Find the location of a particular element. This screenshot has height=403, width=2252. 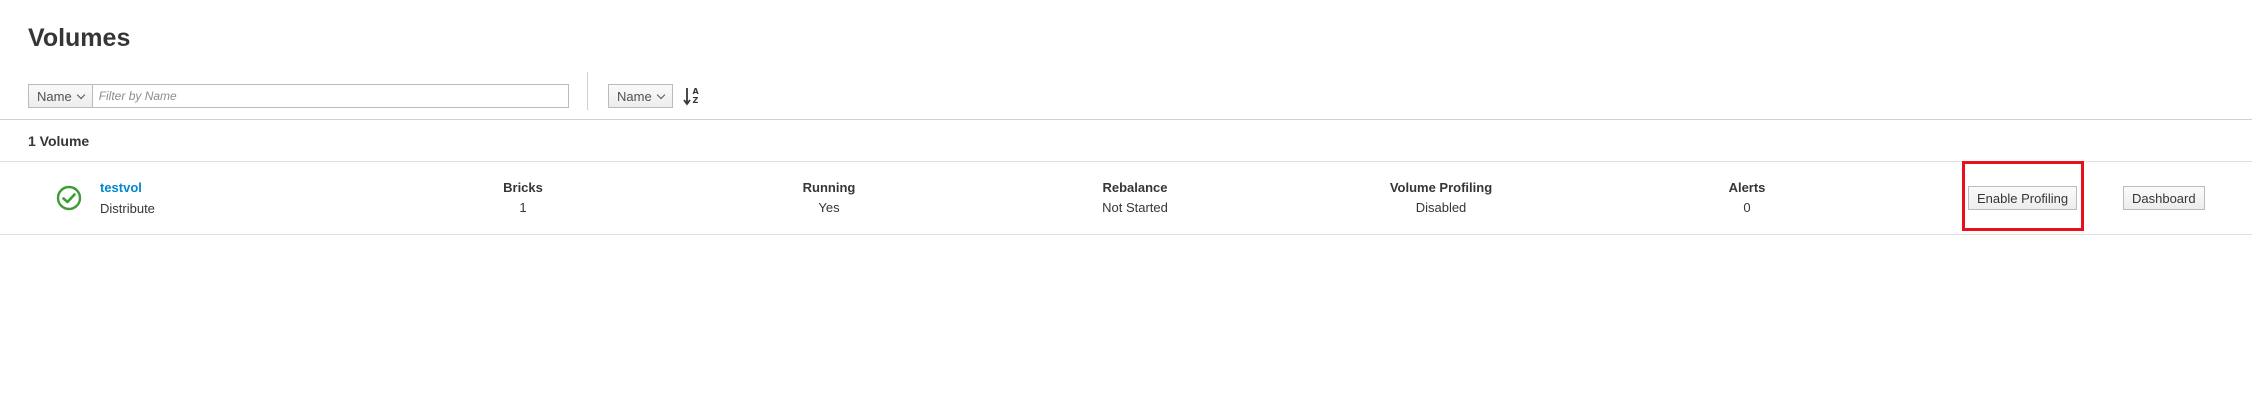

svg-text: A is located at coordinates (695, 91).